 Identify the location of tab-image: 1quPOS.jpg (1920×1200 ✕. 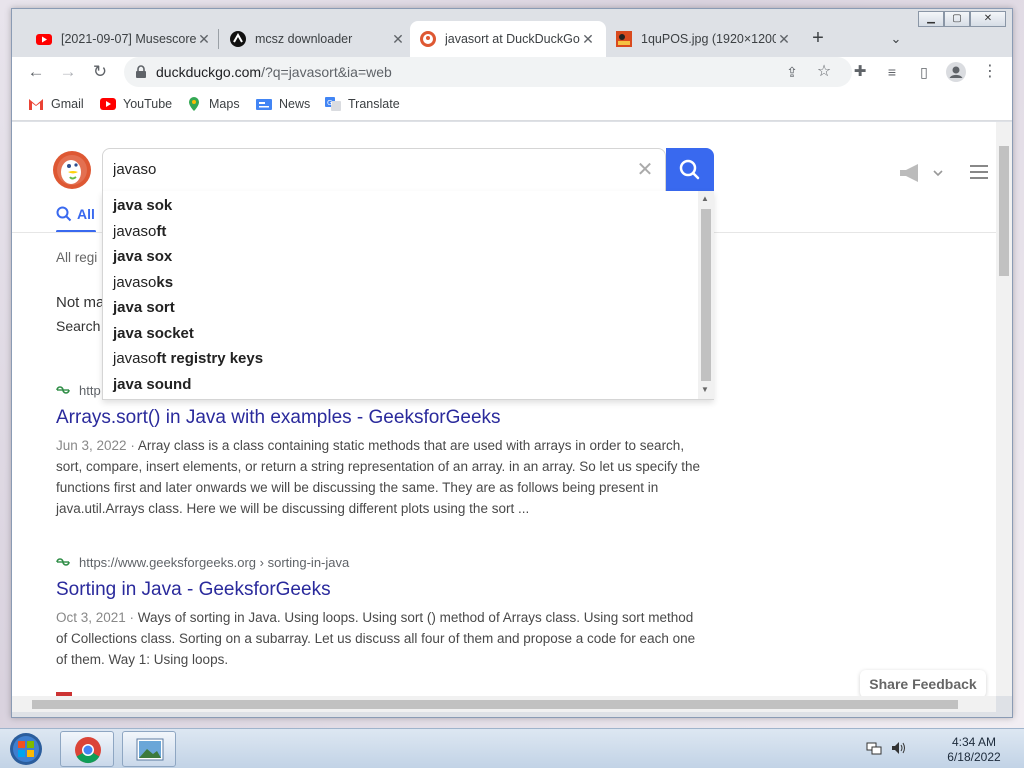
(704, 39).